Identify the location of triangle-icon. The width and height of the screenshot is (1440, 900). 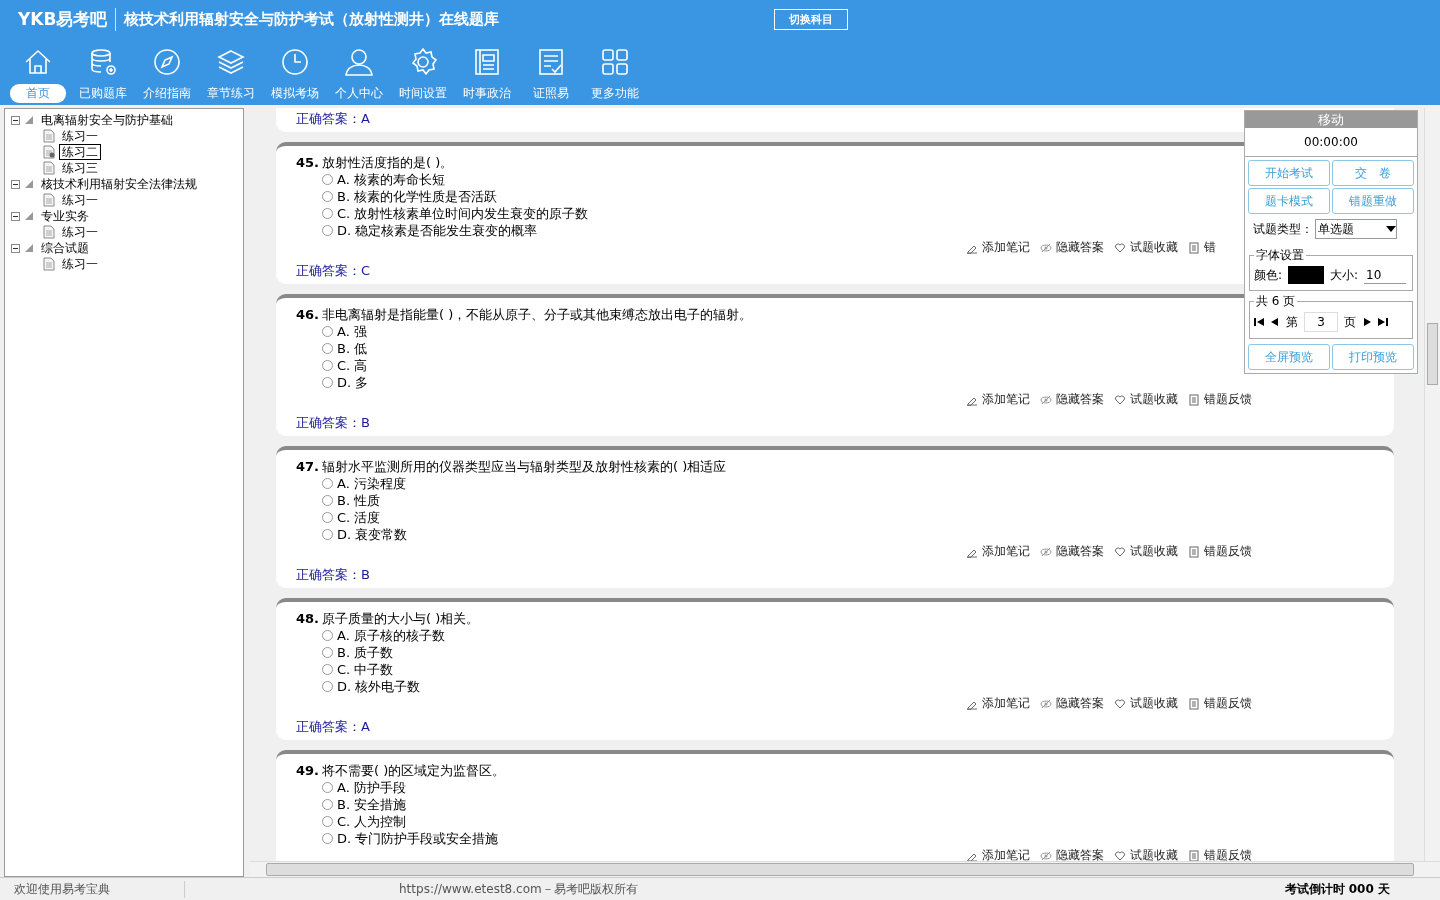
(29, 216).